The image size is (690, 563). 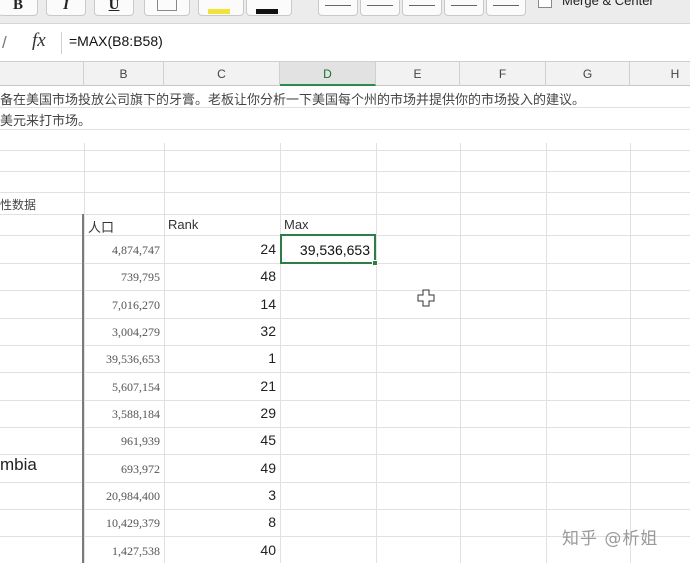 I want to click on borders-button, so click(x=167, y=8).